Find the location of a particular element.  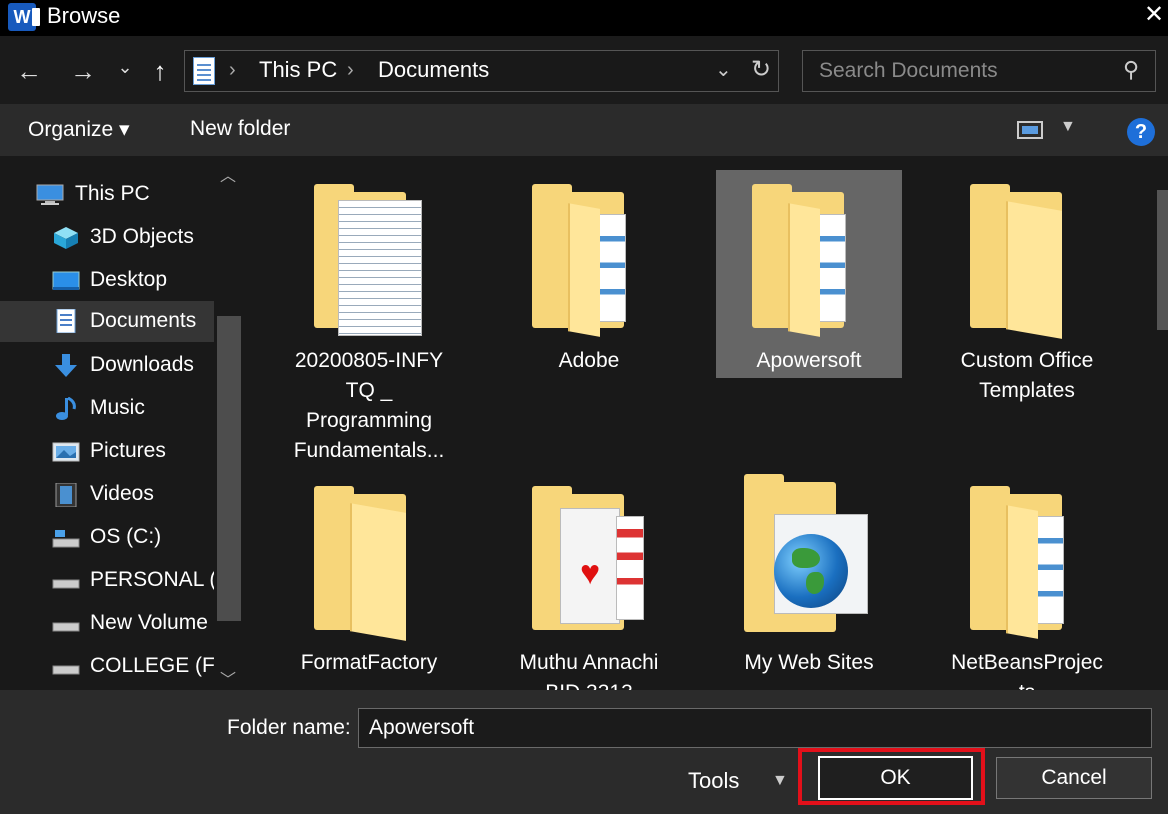

sidebar-item-label: Videos is located at coordinates (122, 493).